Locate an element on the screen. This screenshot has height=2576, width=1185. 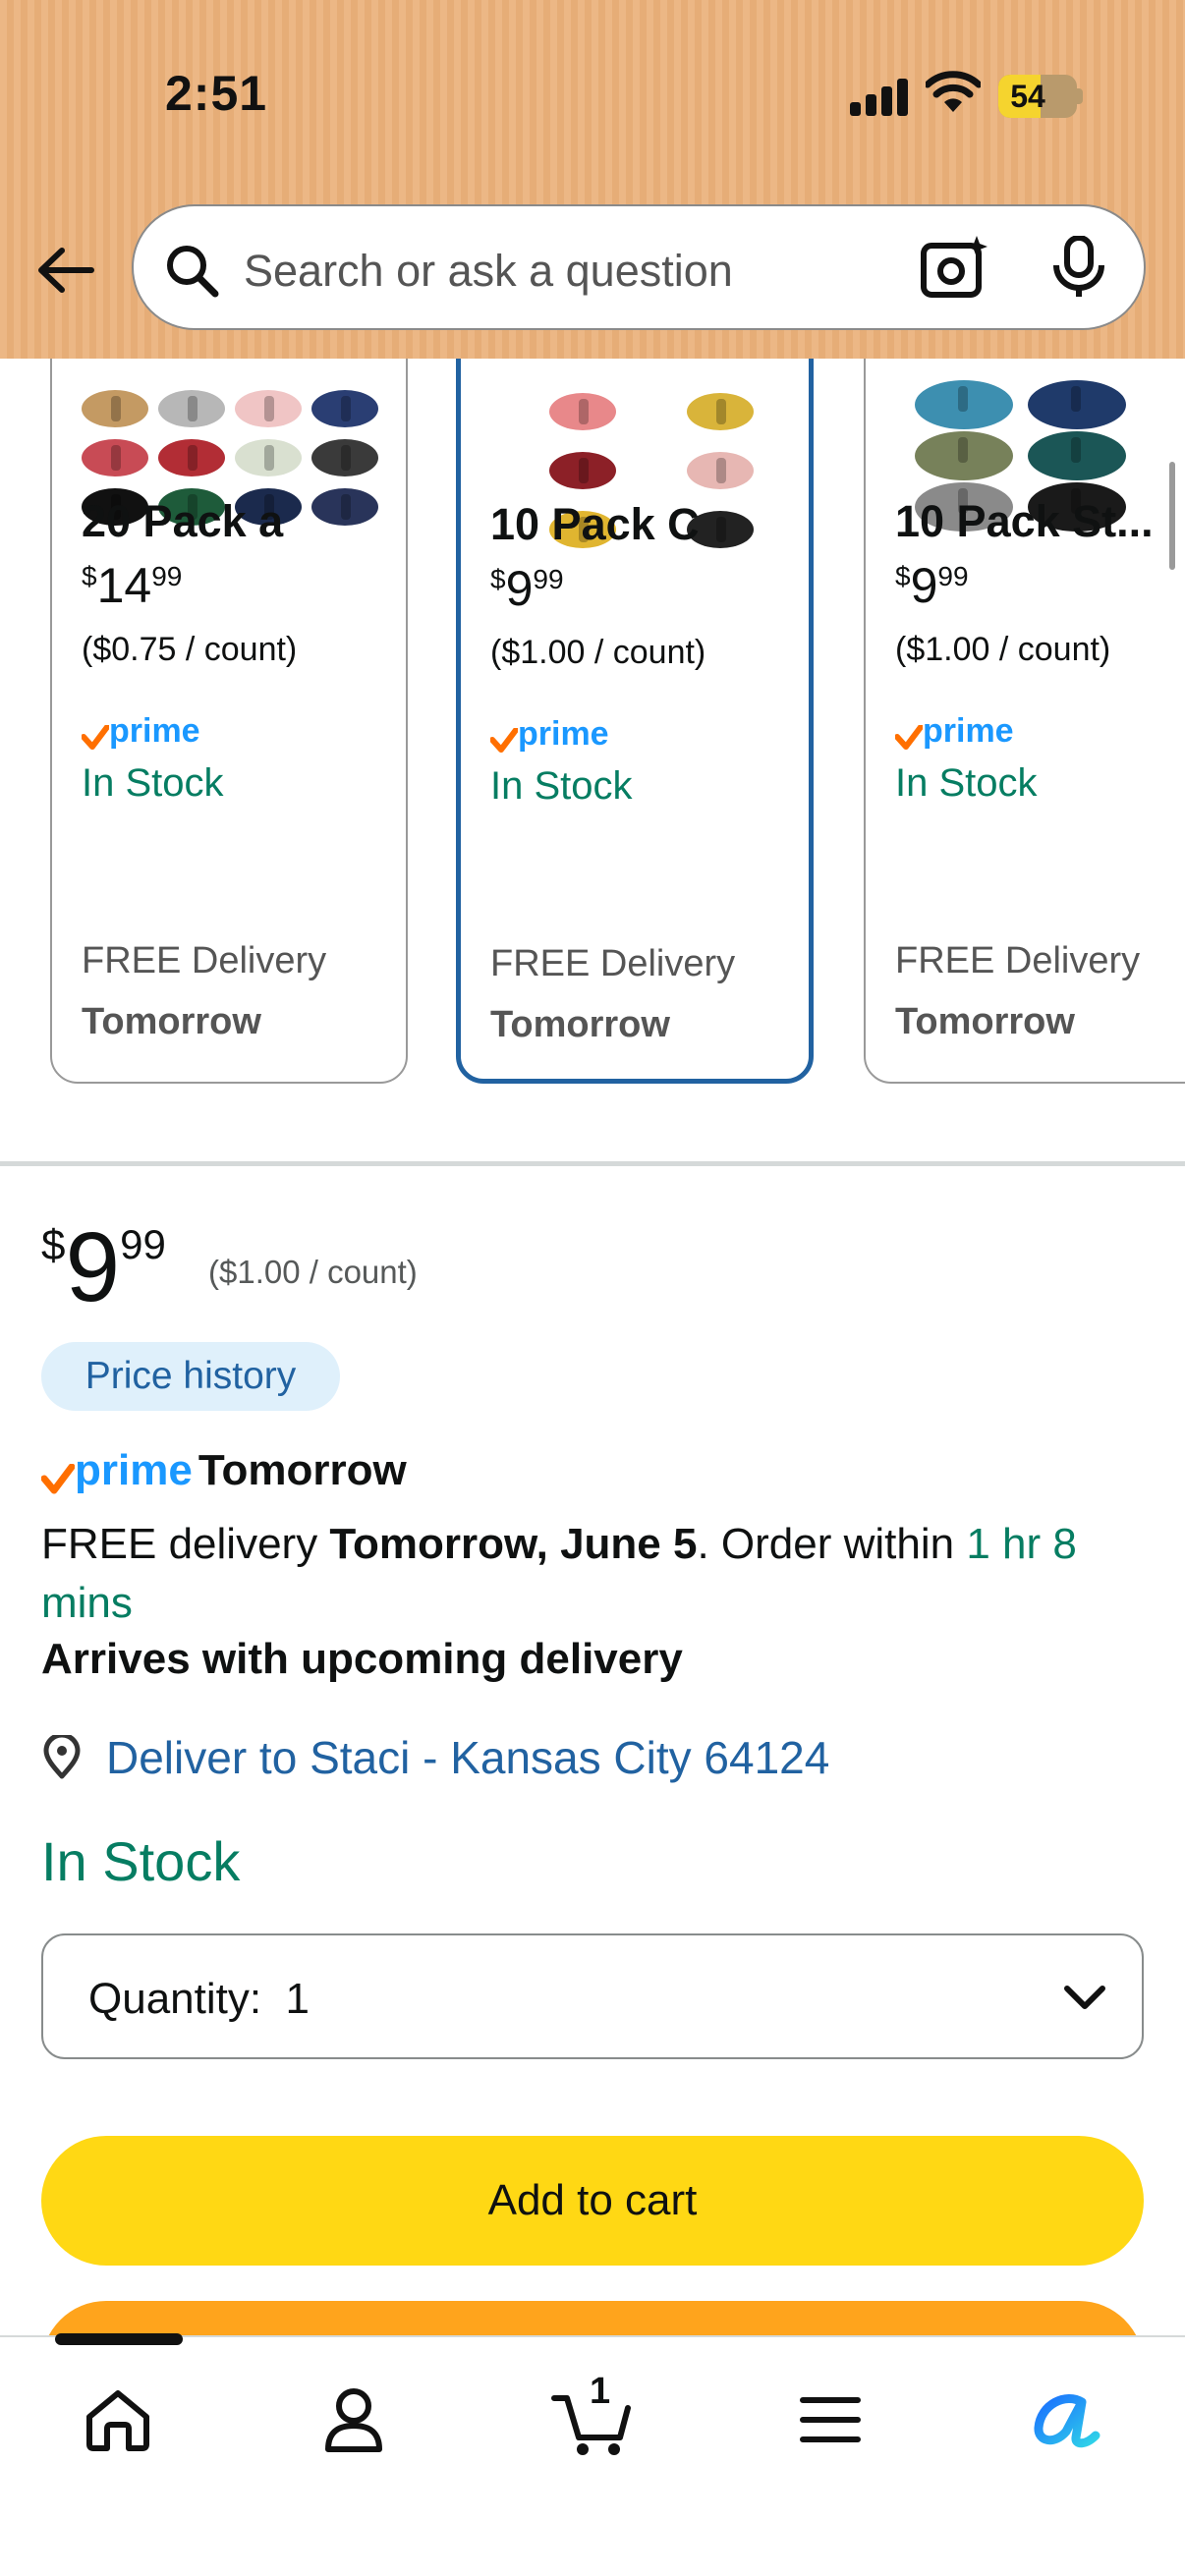
unit-price: ($1.00 / count) is located at coordinates (313, 1272).